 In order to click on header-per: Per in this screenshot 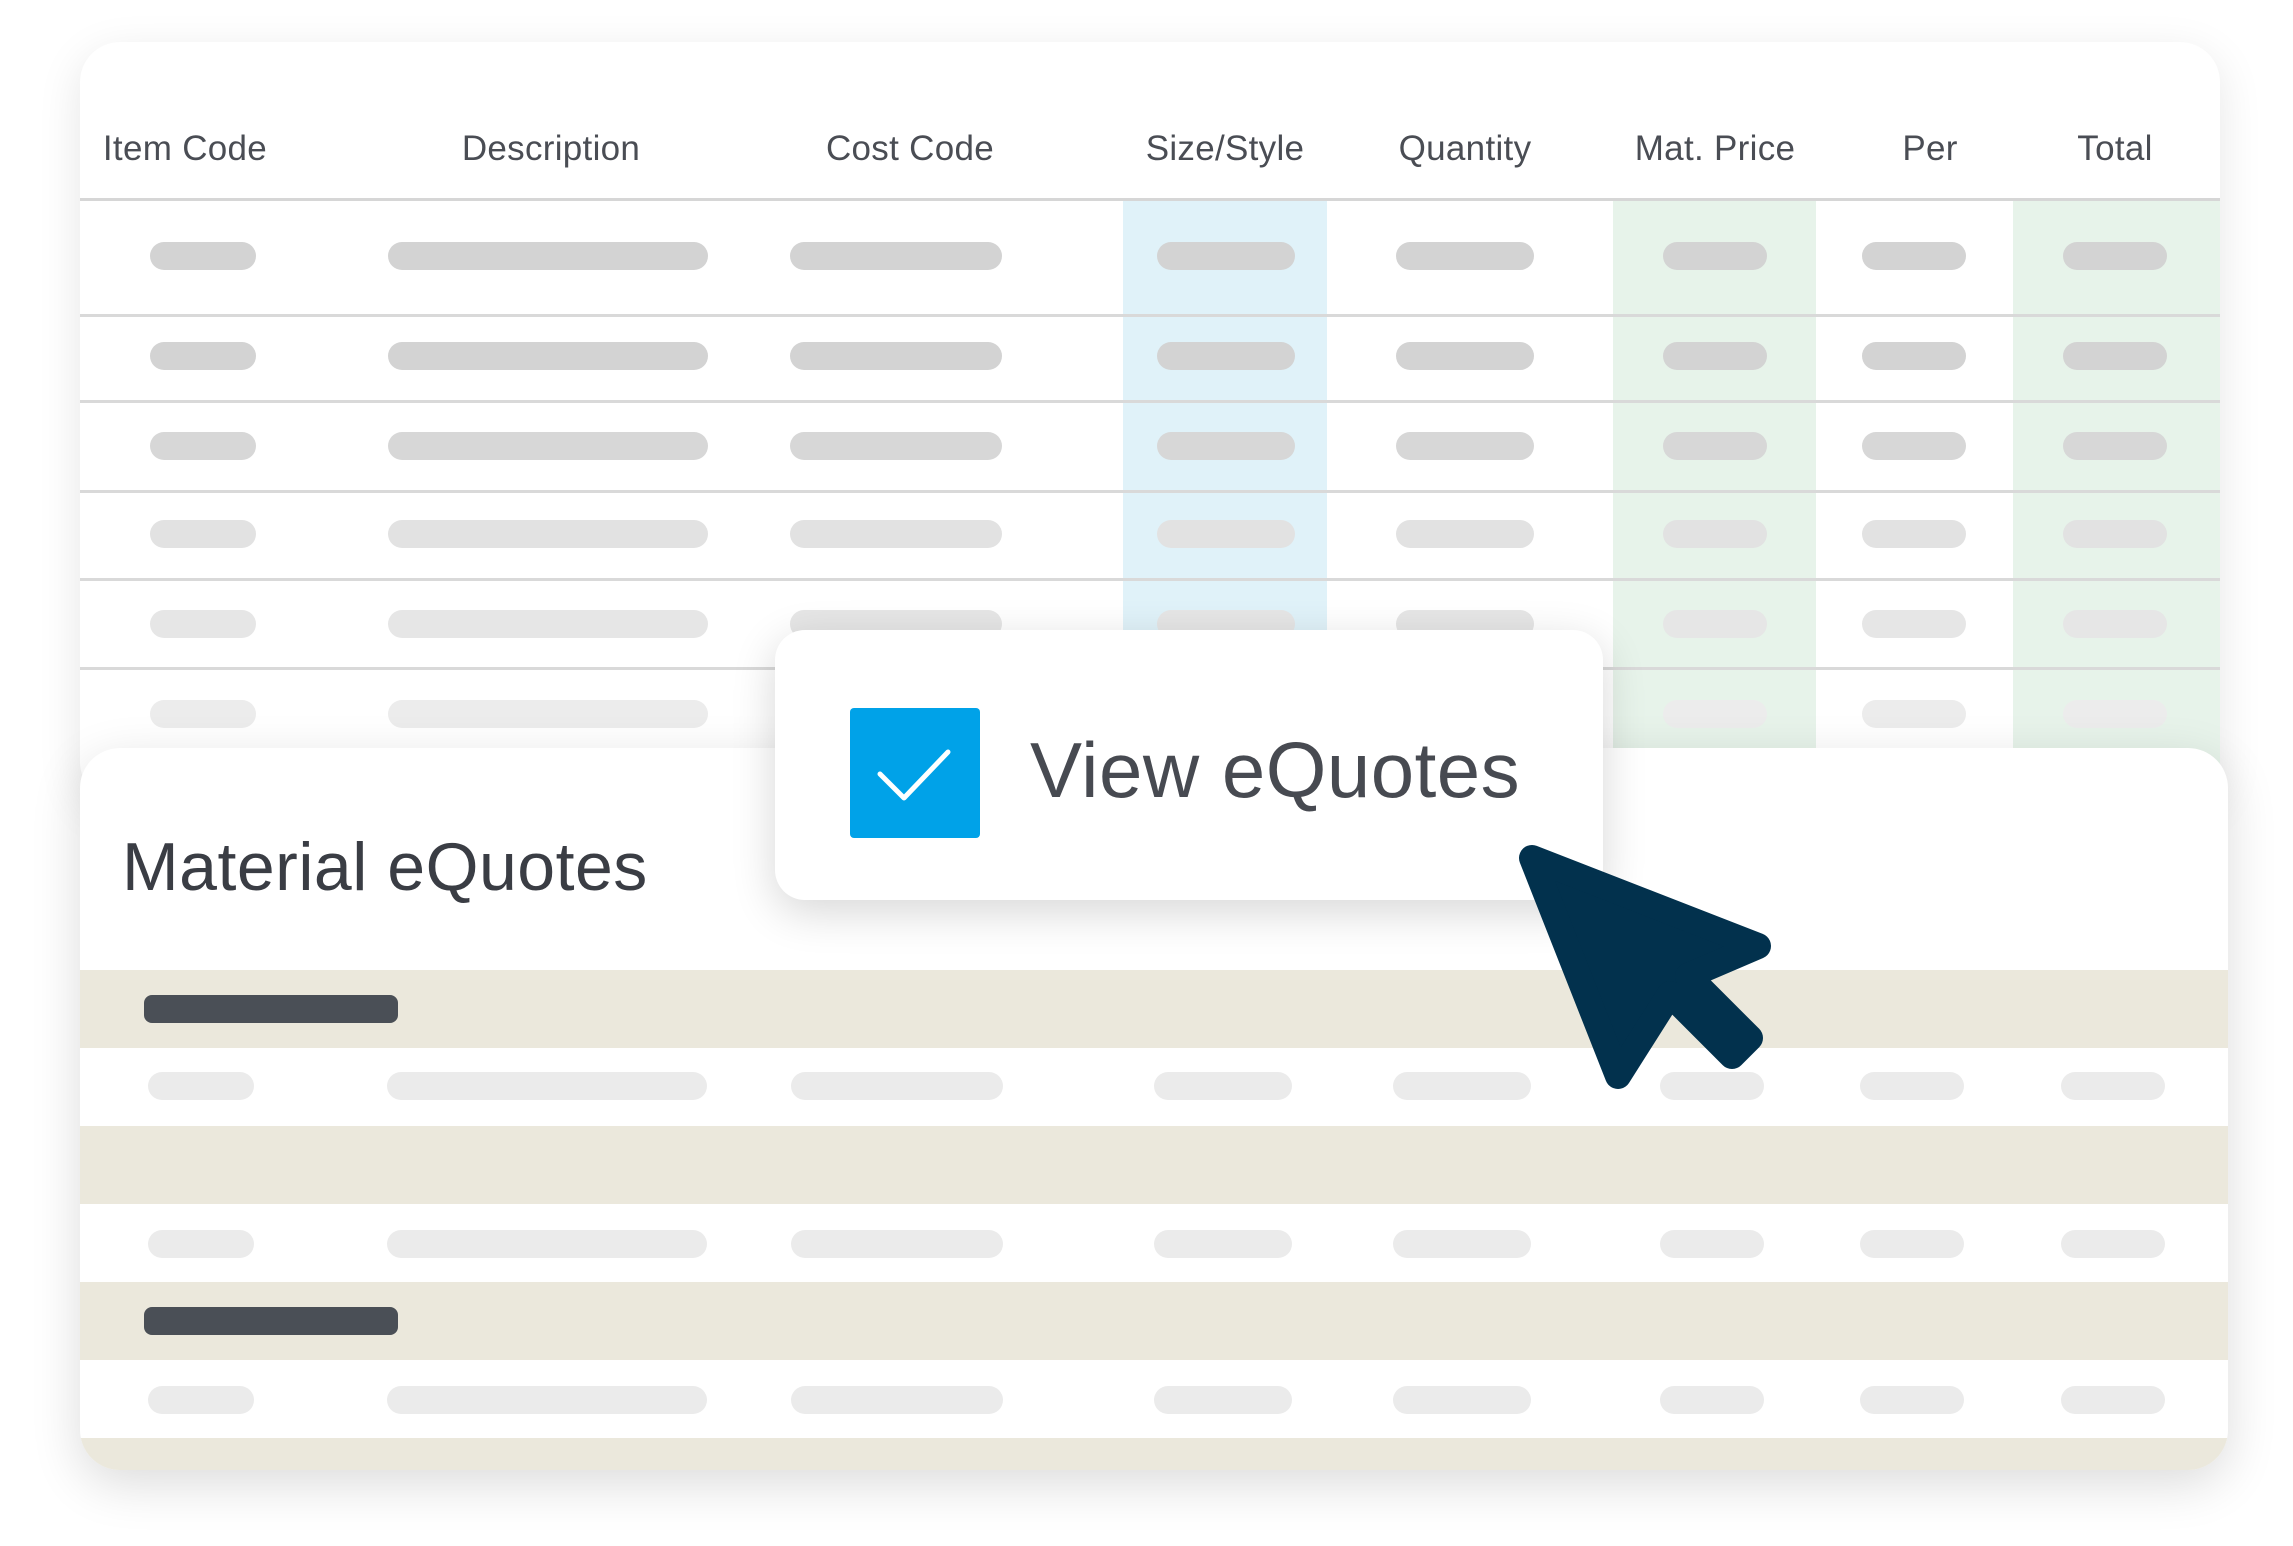, I will do `click(1930, 149)`.